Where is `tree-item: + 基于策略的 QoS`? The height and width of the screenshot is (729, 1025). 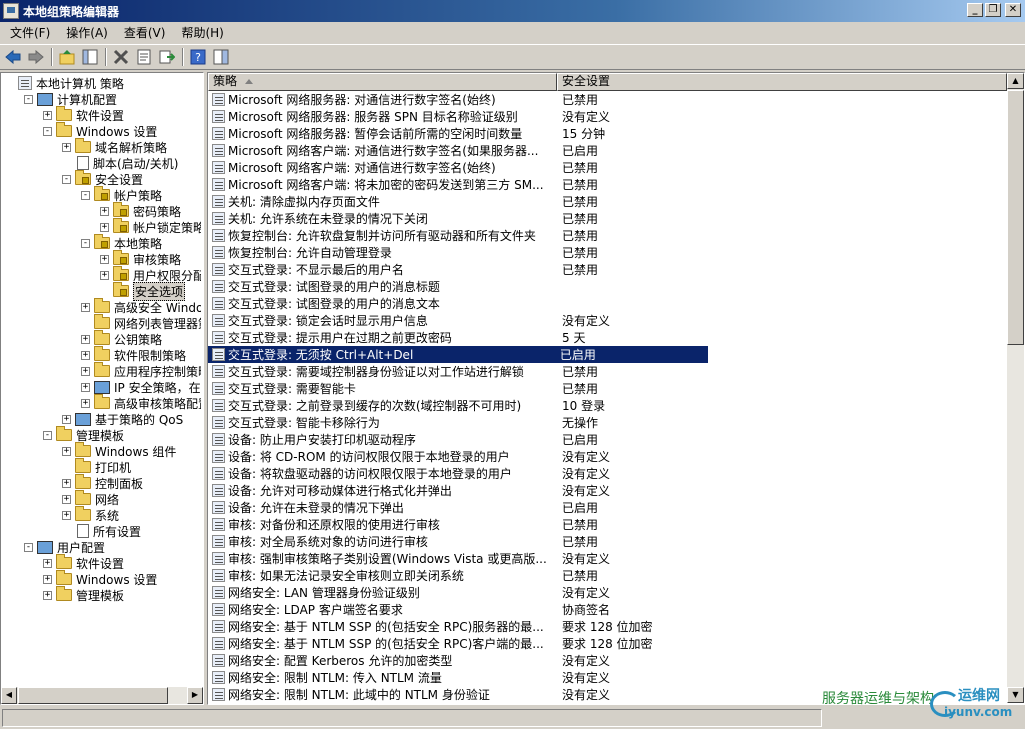 tree-item: + 基于策略的 QoS is located at coordinates (122, 419).